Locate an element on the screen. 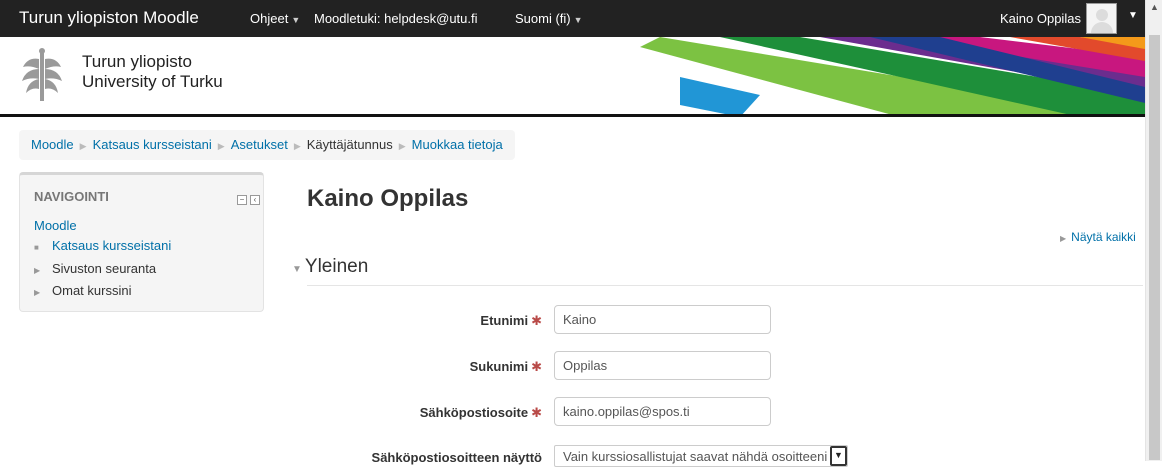  navigation-block-title: NAVIGOINTI is located at coordinates (71, 196).